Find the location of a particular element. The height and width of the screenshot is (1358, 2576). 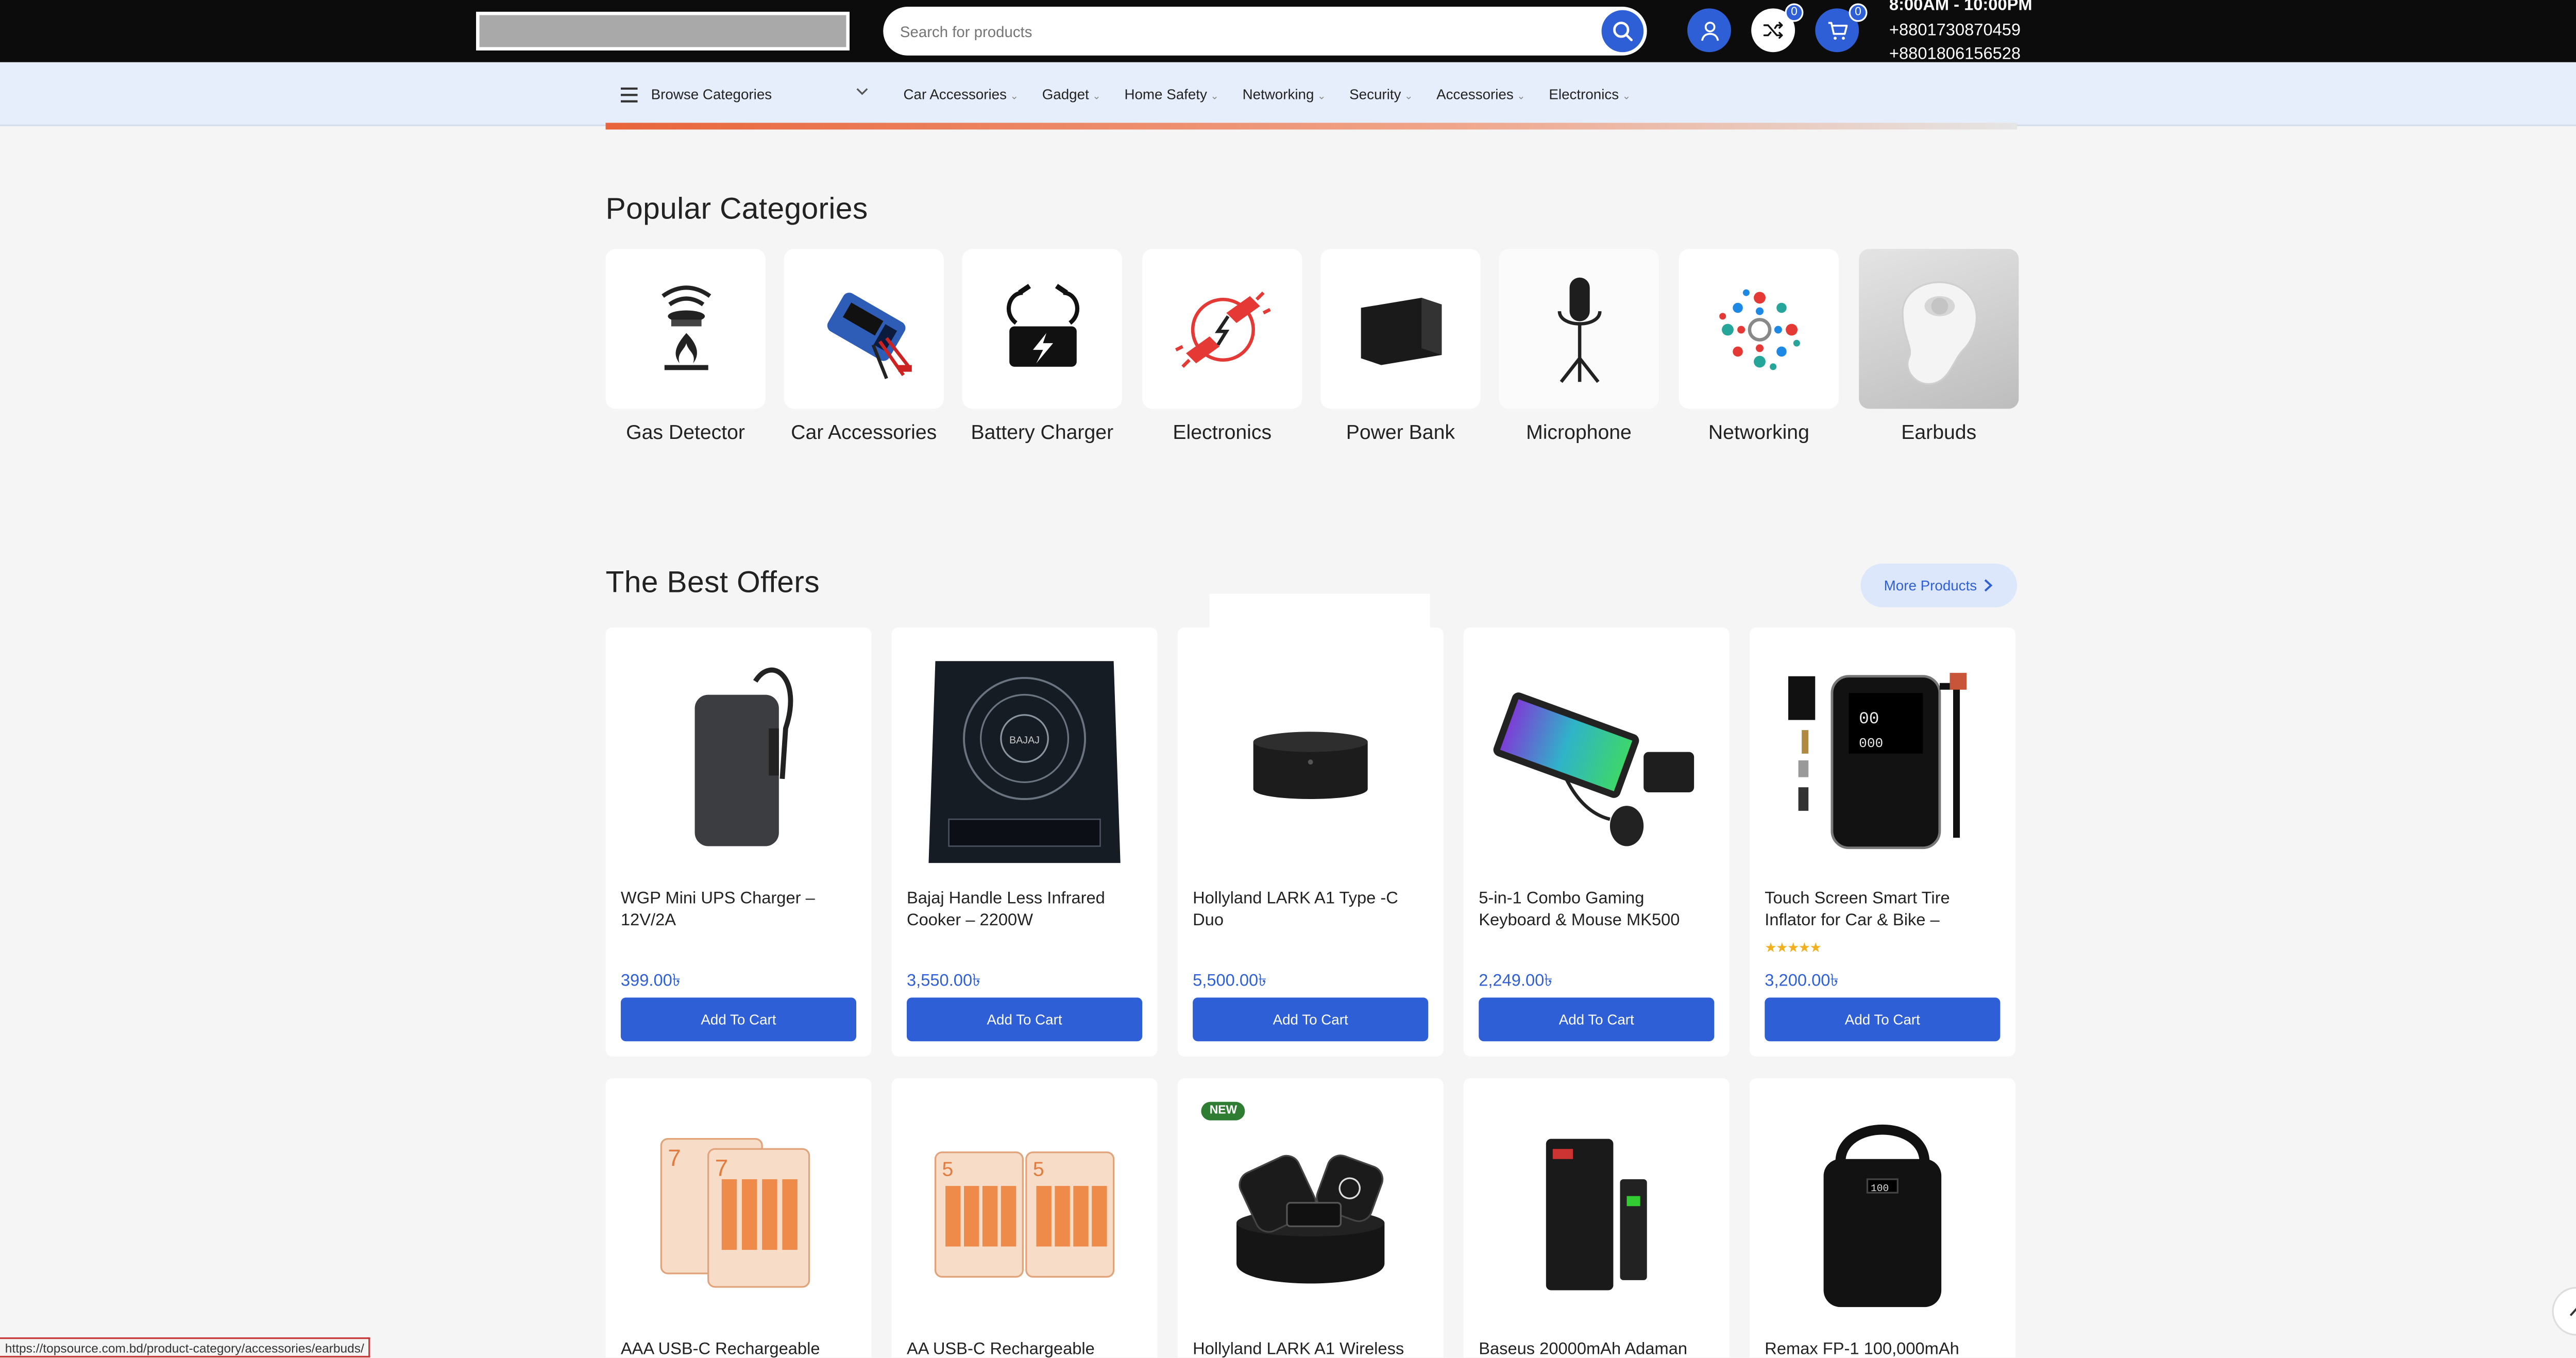

product-price: 5,500.00৳ is located at coordinates (1230, 981).